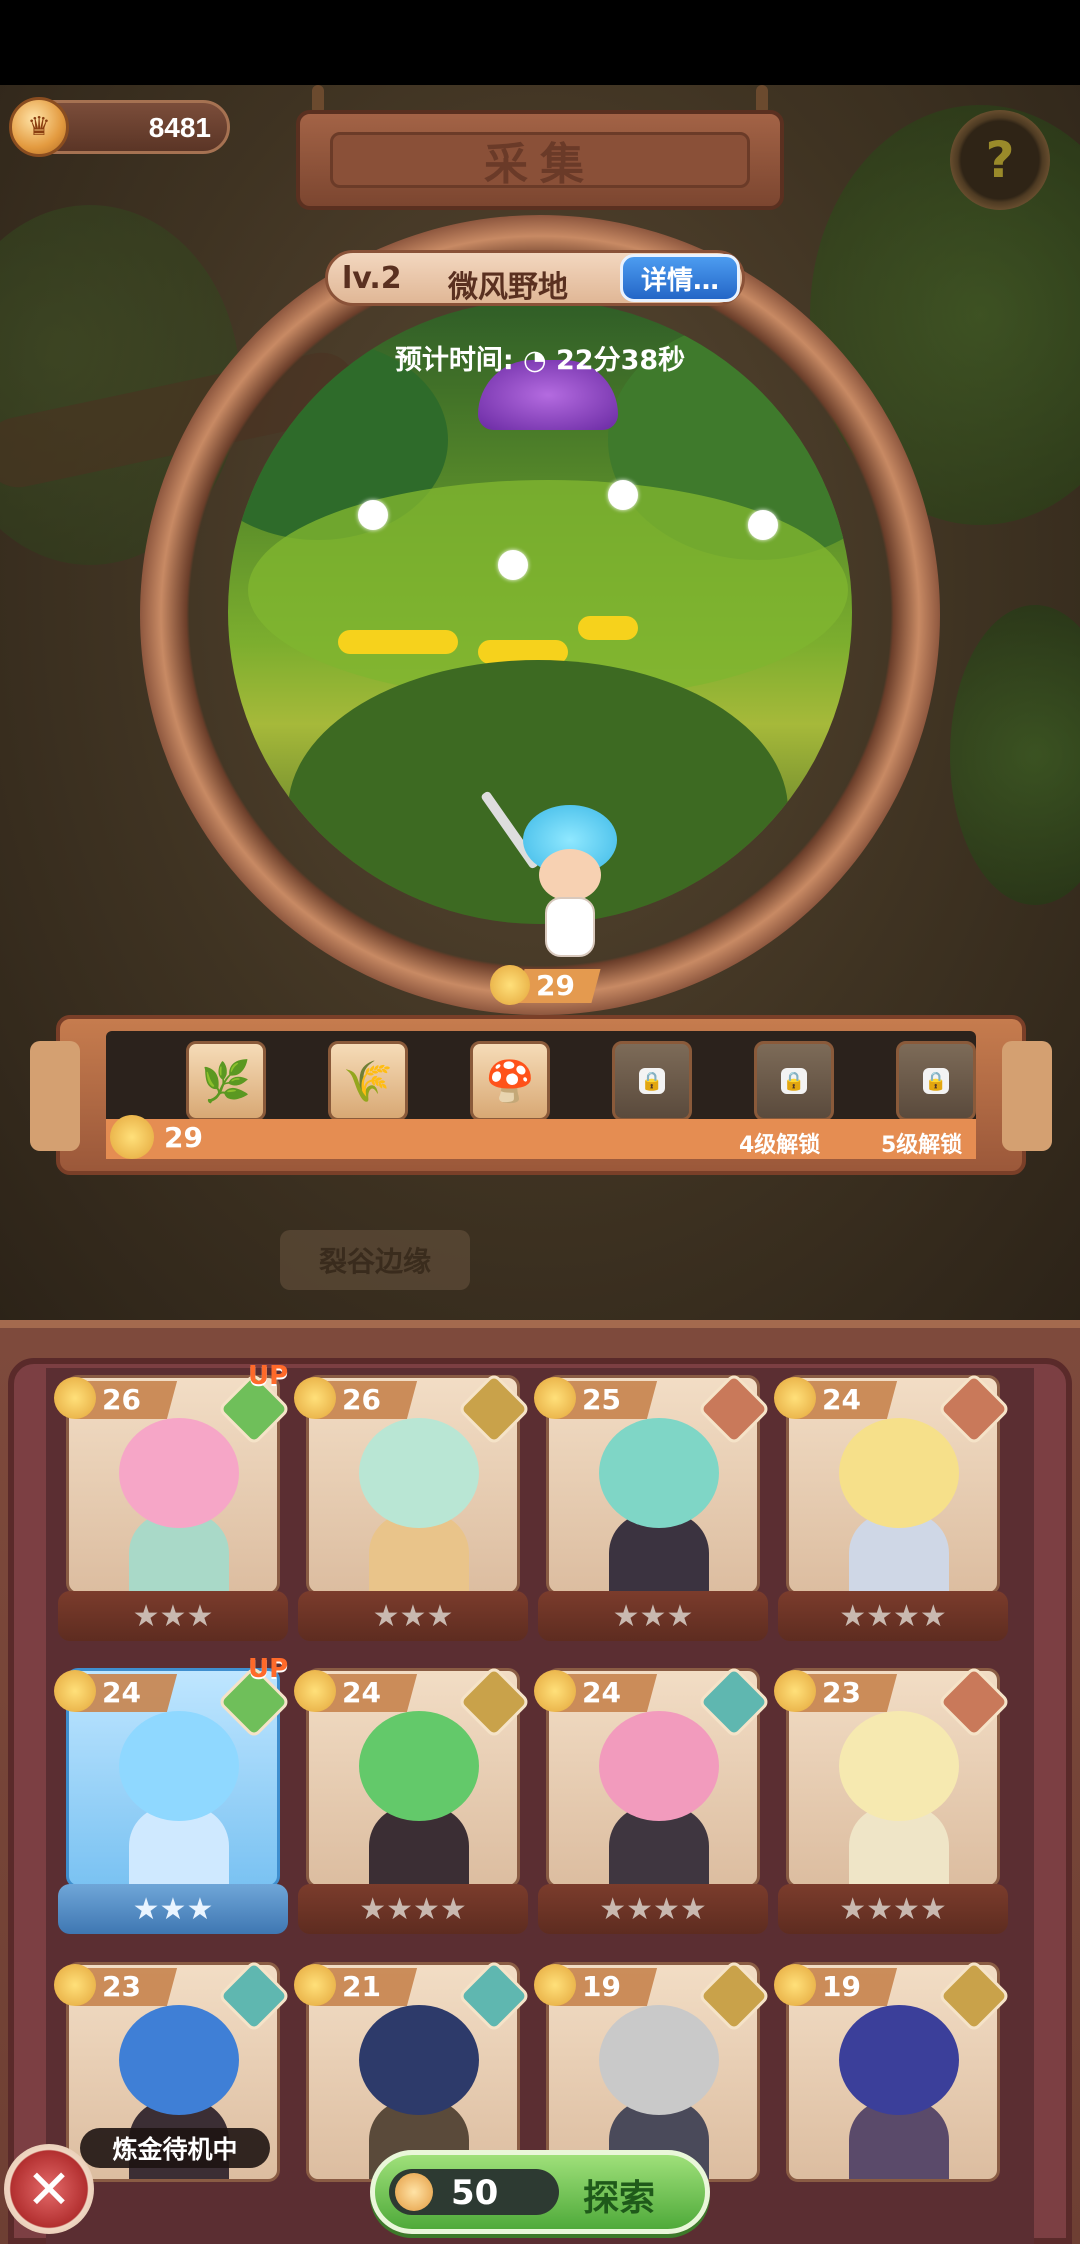 This screenshot has height=2244, width=1080. I want to click on question-icon: ?, so click(1000, 160).